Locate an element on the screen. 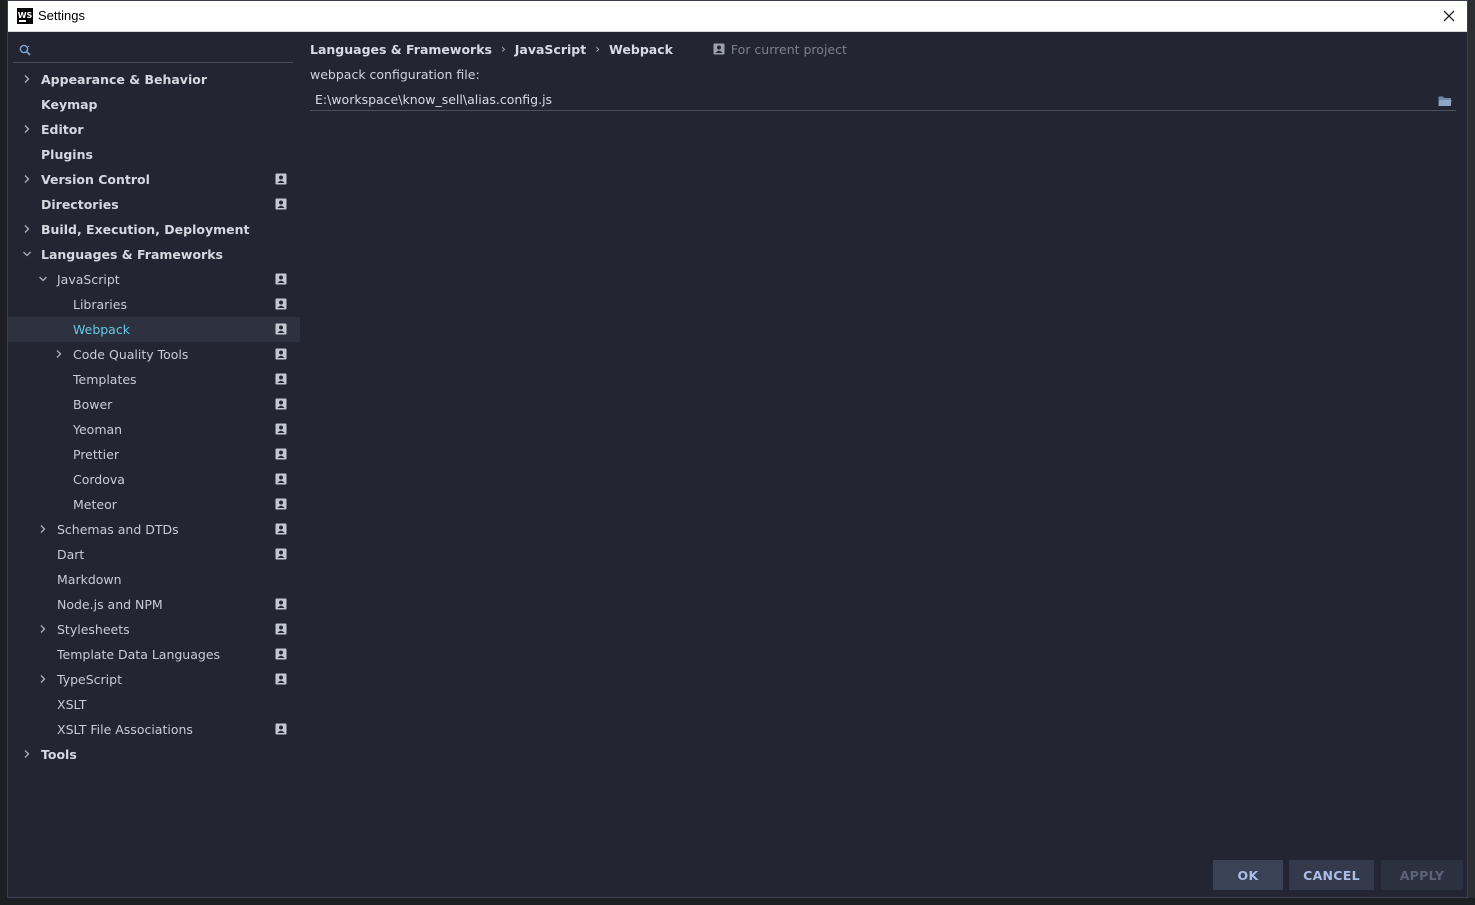 The width and height of the screenshot is (1475, 905). tree-item-label: XSLT is located at coordinates (72, 704).